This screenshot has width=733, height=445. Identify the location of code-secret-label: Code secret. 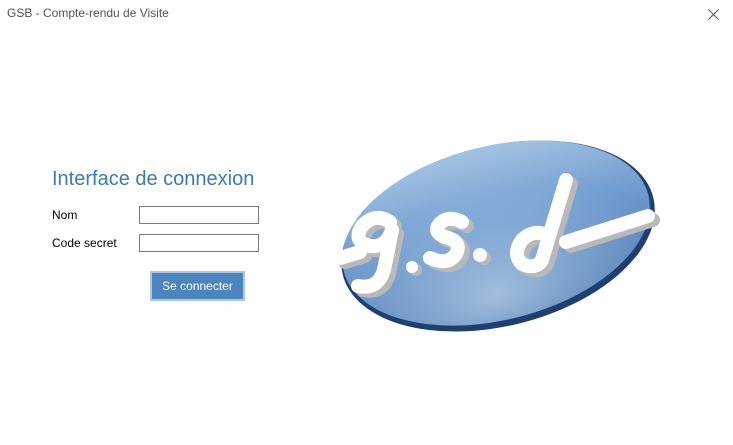
(84, 243).